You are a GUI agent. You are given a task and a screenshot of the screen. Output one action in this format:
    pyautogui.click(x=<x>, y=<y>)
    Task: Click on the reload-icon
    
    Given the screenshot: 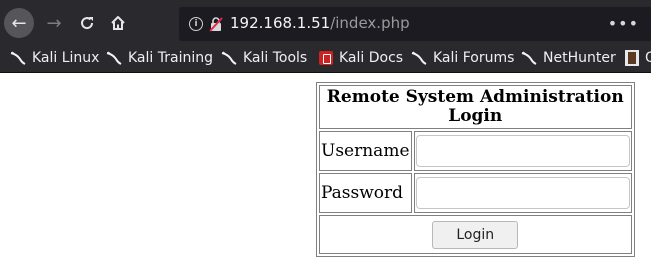 What is the action you would take?
    pyautogui.click(x=87, y=23)
    